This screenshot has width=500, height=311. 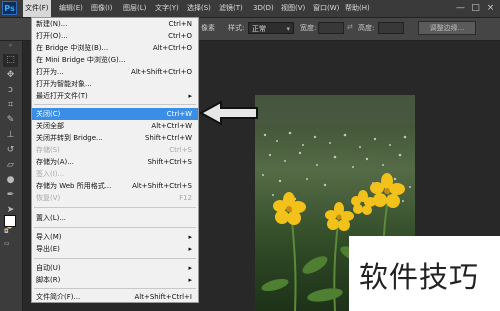 What do you see at coordinates (308, 28) in the screenshot?
I see `width-label: 宽度:` at bounding box center [308, 28].